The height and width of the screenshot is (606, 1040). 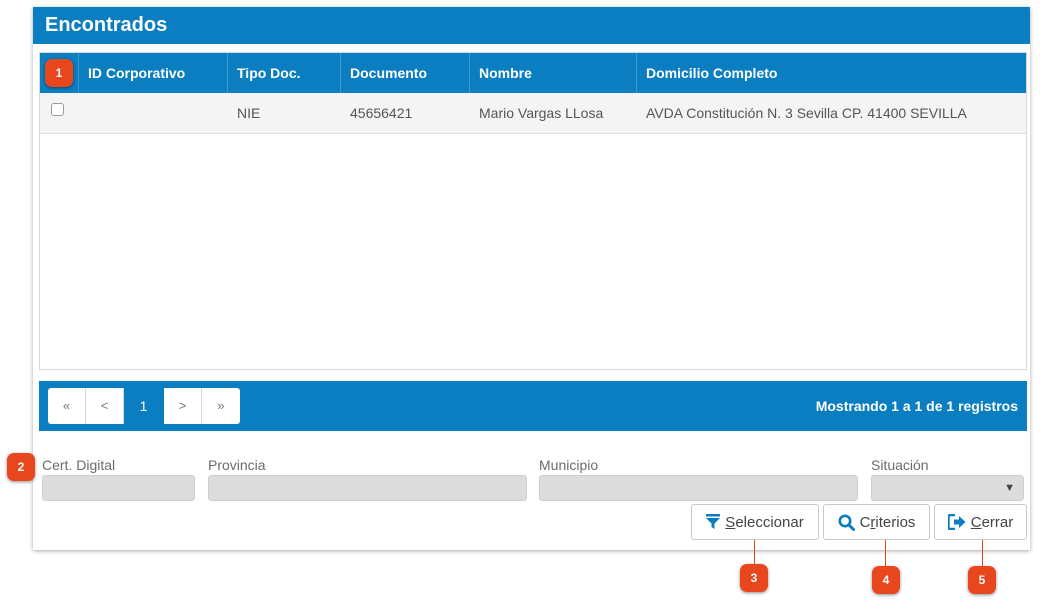 What do you see at coordinates (381, 113) in the screenshot?
I see `cell-documento: 45656421` at bounding box center [381, 113].